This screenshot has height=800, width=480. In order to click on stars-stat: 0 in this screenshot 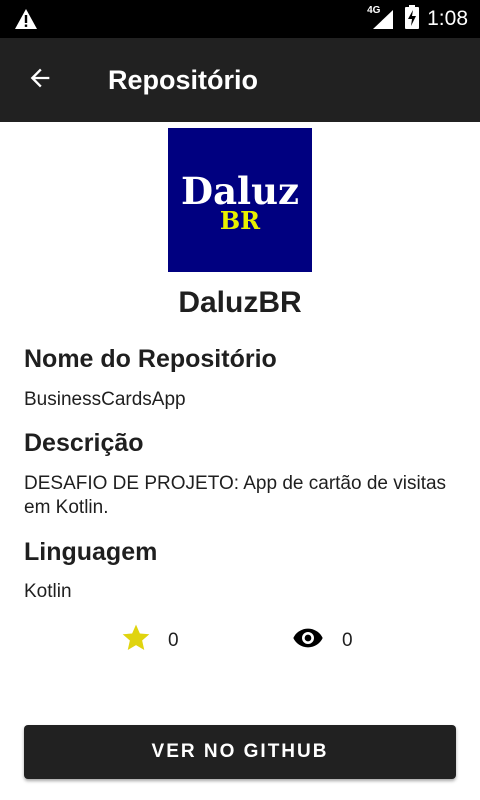, I will do `click(149, 640)`.